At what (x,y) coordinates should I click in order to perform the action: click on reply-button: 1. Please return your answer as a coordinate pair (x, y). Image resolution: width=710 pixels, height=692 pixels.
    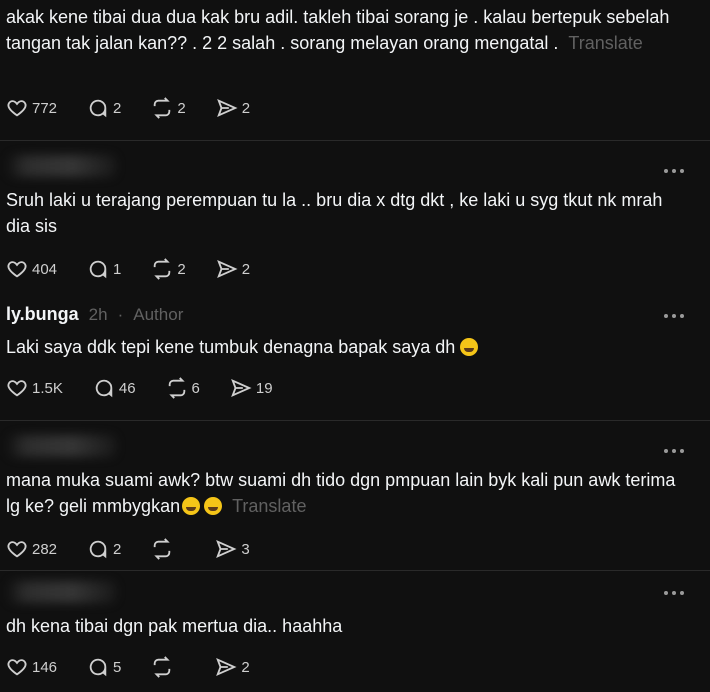
    Looking at the image, I should click on (104, 269).